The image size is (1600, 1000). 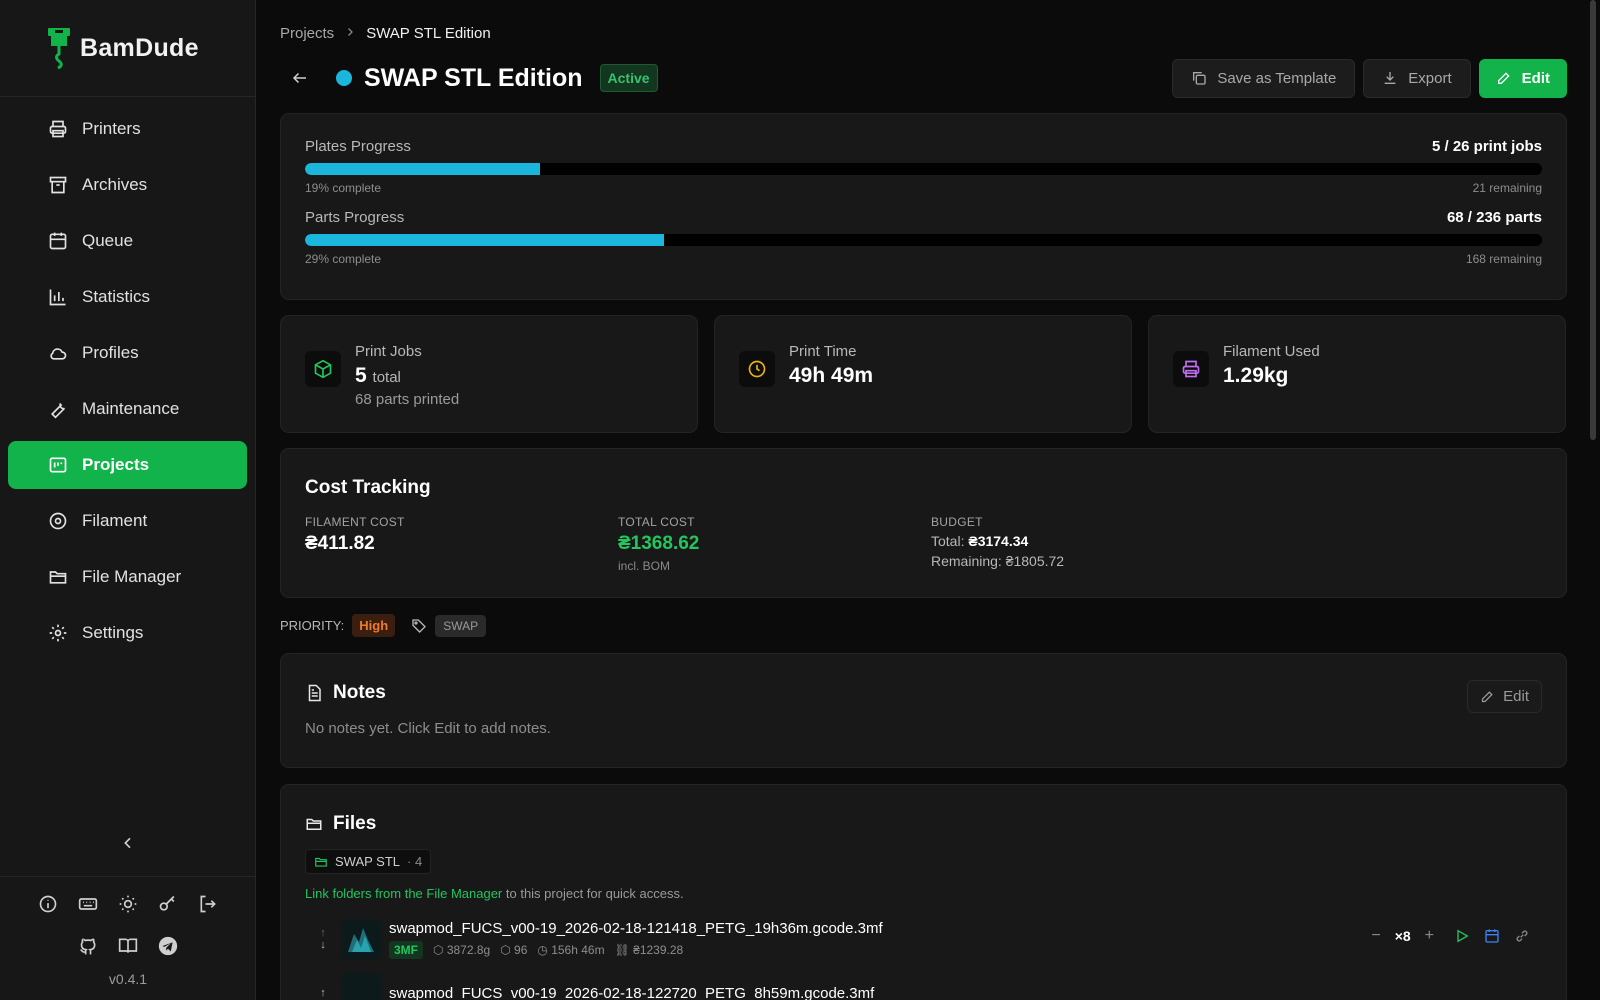 I want to click on project-tag: SWAP, so click(x=461, y=625).